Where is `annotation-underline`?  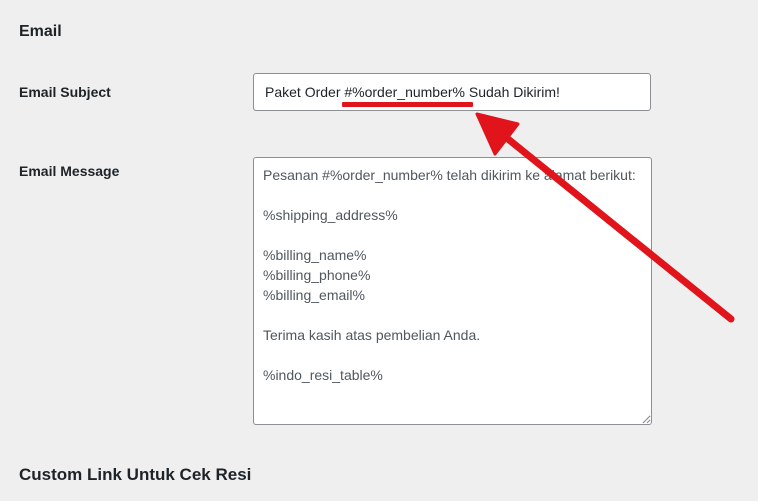
annotation-underline is located at coordinates (407, 104).